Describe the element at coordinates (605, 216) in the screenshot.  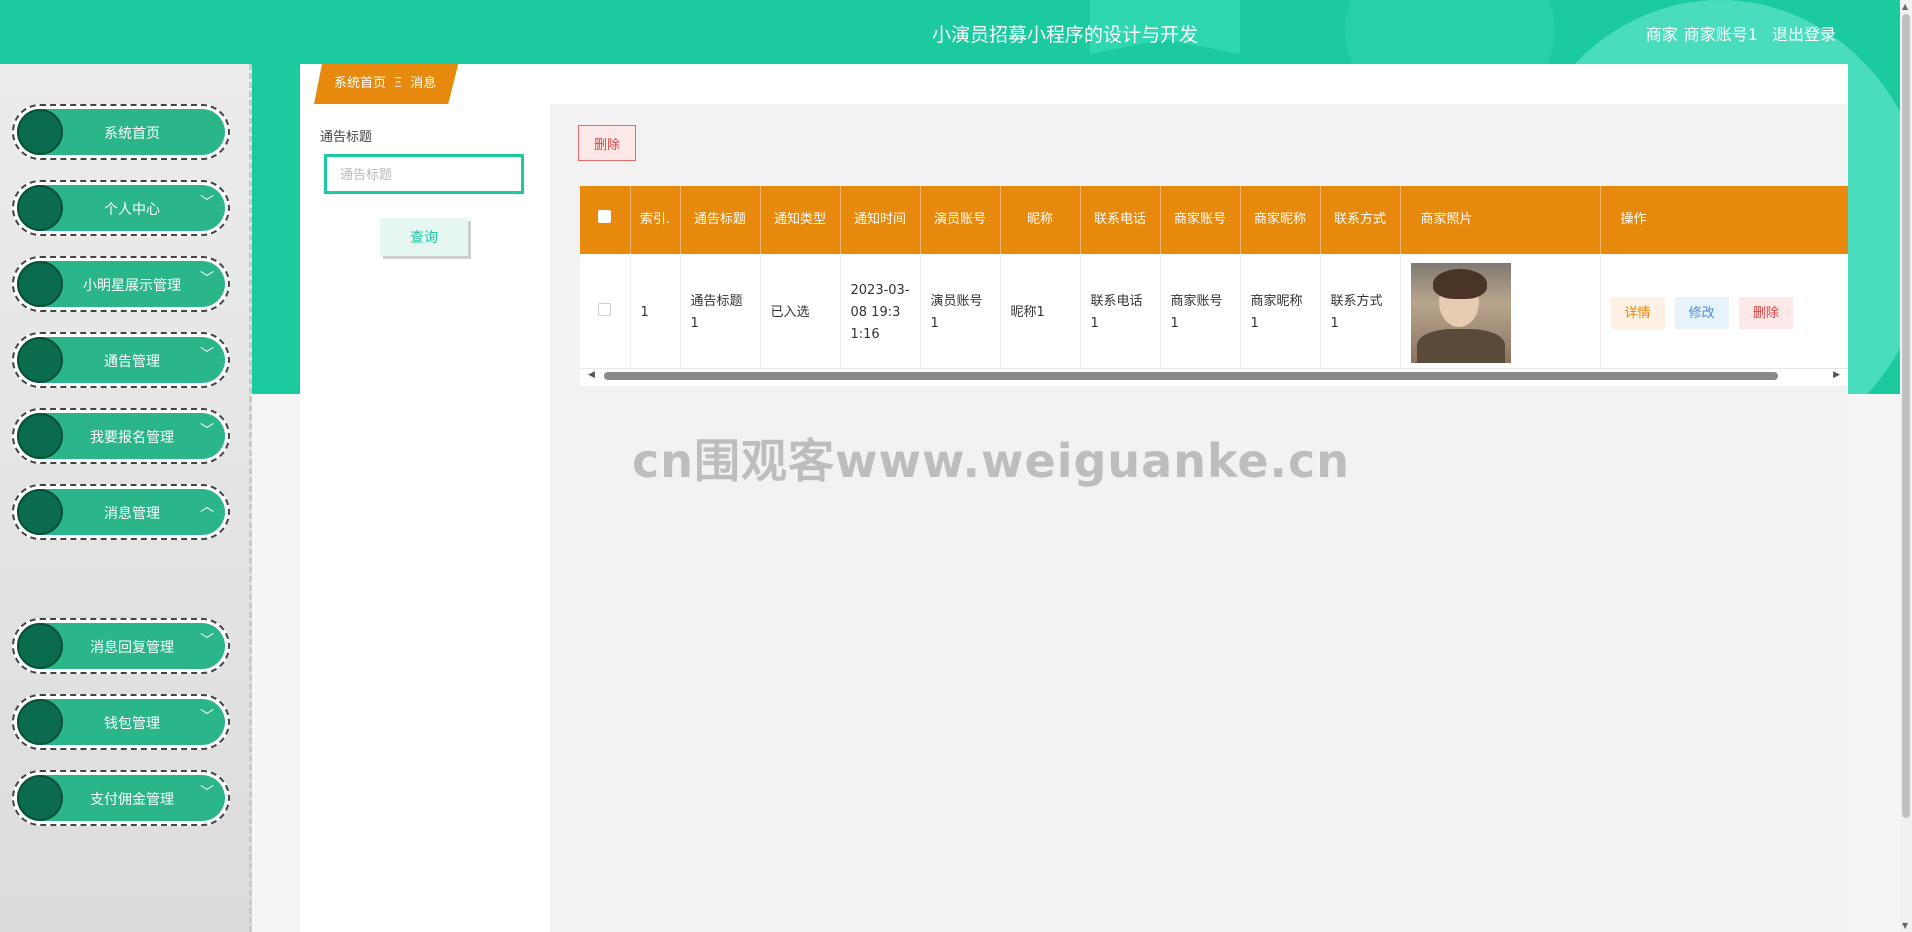
I see `select-all-checkbox` at that location.